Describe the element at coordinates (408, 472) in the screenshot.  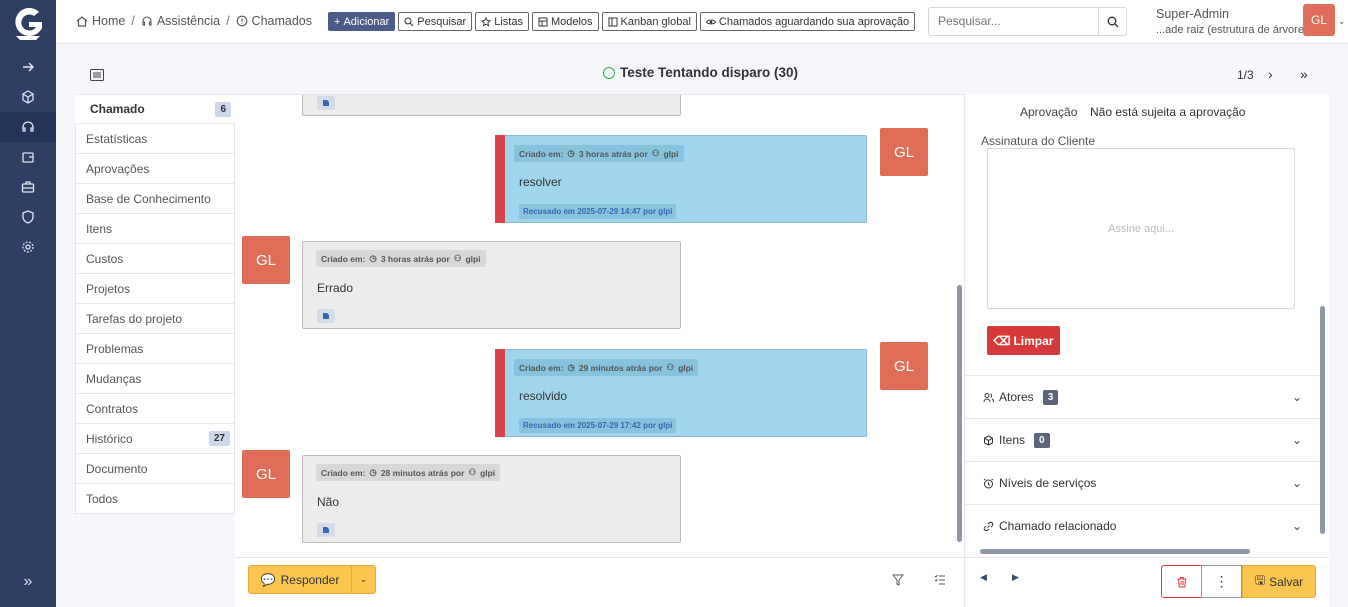
I see `item-meta: Criado em: ◷ 28 minutos atrás por ⚇ glpi` at that location.